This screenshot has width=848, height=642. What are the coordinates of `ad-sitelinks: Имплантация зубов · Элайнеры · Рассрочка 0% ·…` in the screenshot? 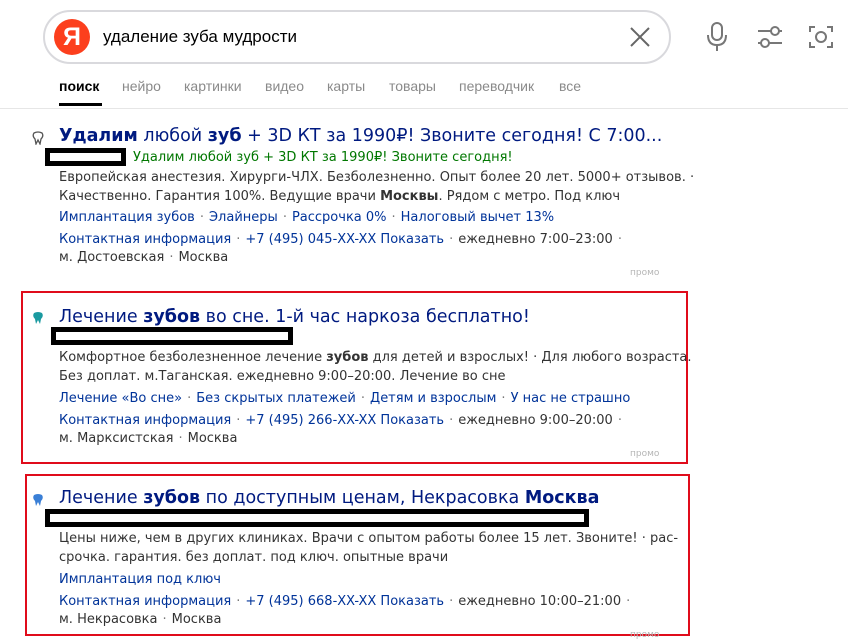 It's located at (307, 217).